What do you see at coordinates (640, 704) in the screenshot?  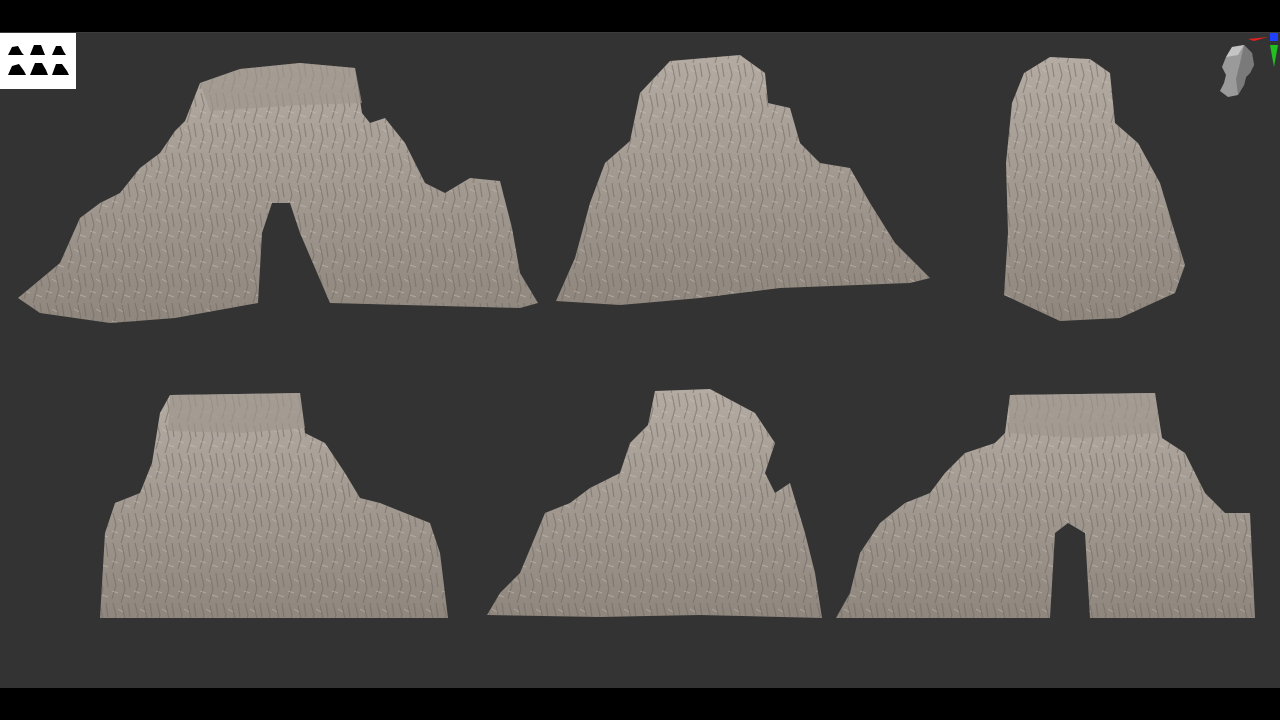 I see `bottom-letterbox` at bounding box center [640, 704].